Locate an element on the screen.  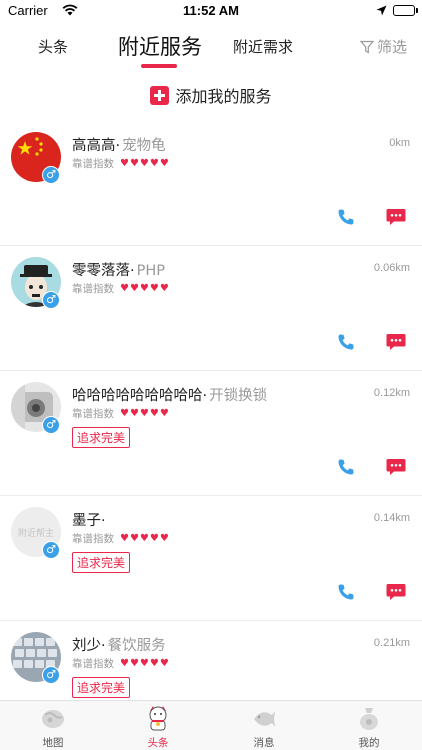
active-tab-indicator is located at coordinates (159, 66).